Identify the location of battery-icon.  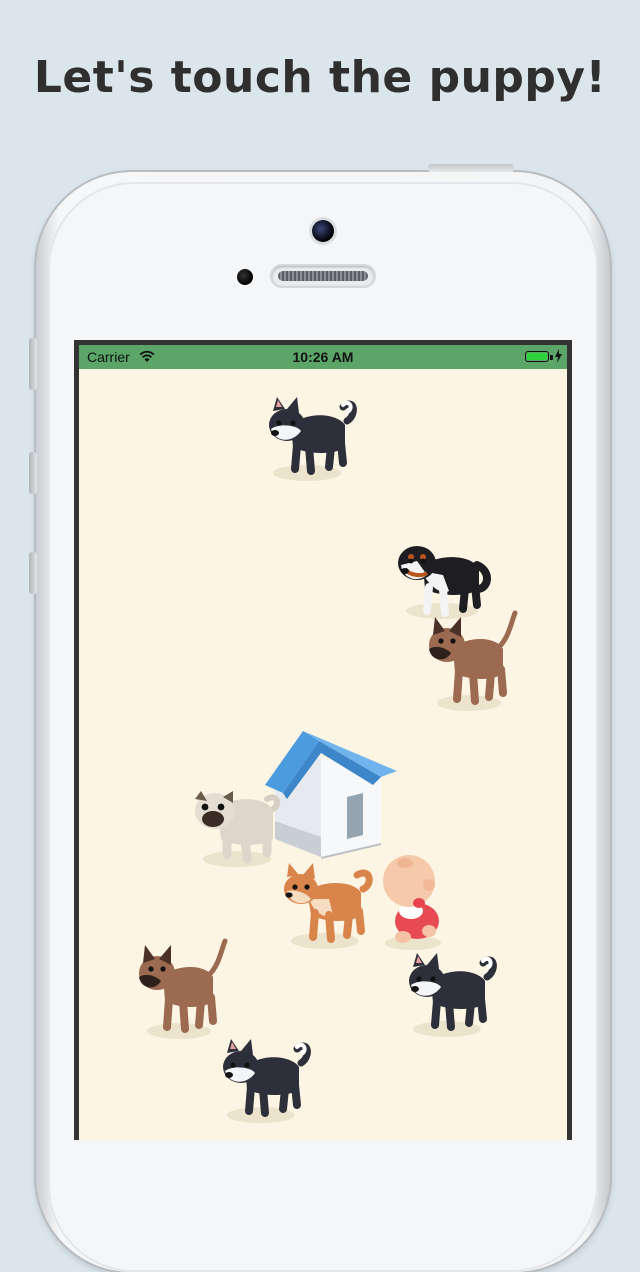
(537, 356).